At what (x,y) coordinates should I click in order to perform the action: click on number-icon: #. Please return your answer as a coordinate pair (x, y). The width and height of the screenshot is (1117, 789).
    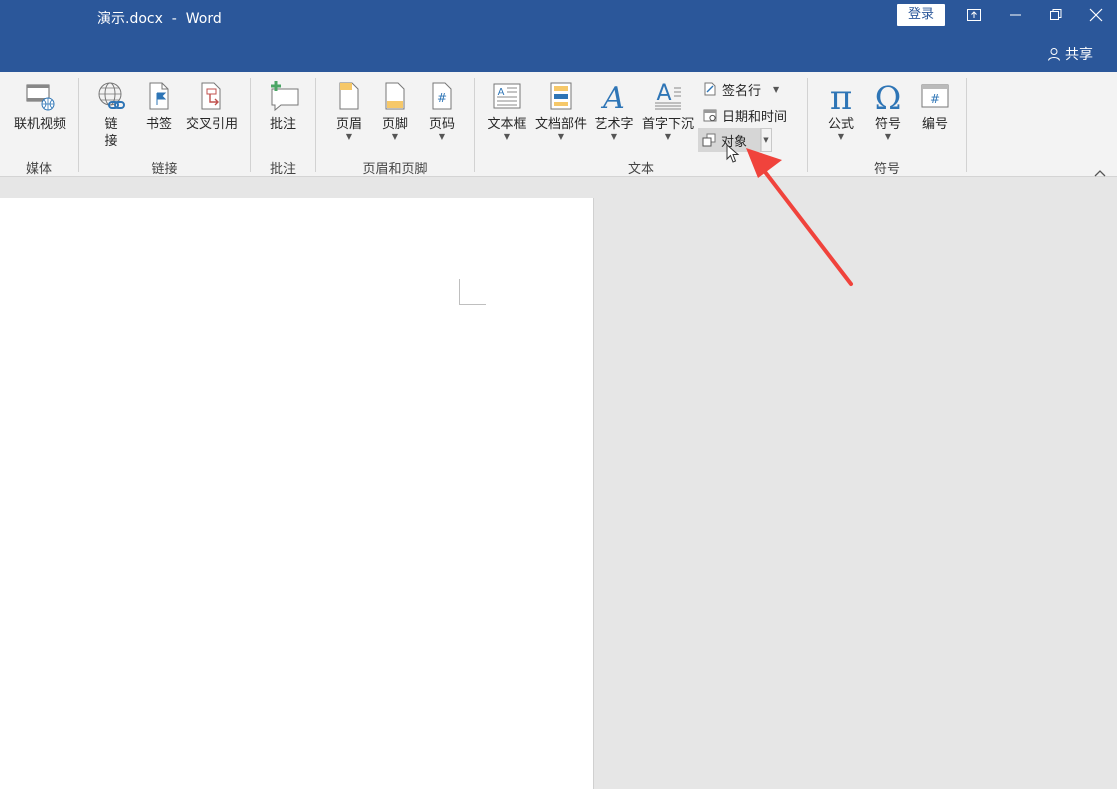
    Looking at the image, I should click on (935, 96).